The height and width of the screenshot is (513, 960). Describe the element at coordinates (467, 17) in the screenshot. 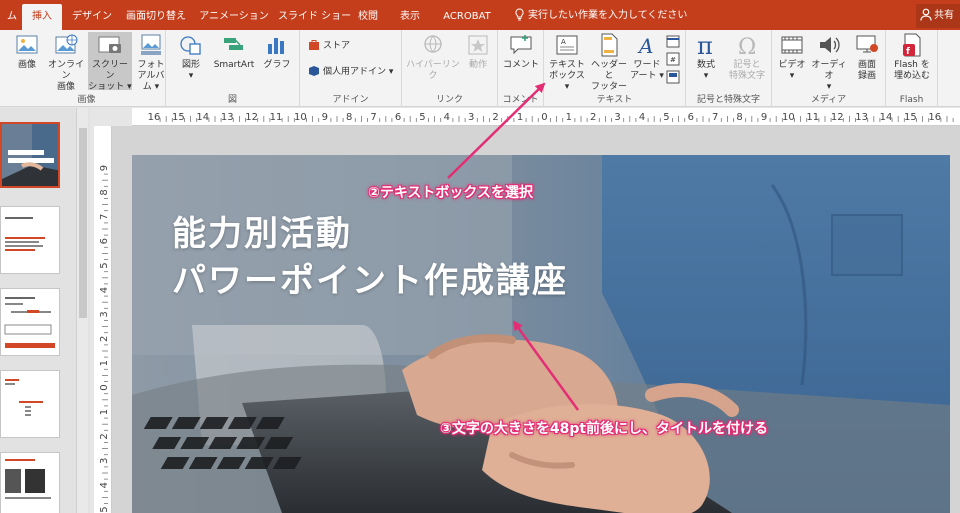

I see `tab-acrobat: ACROBAT` at that location.